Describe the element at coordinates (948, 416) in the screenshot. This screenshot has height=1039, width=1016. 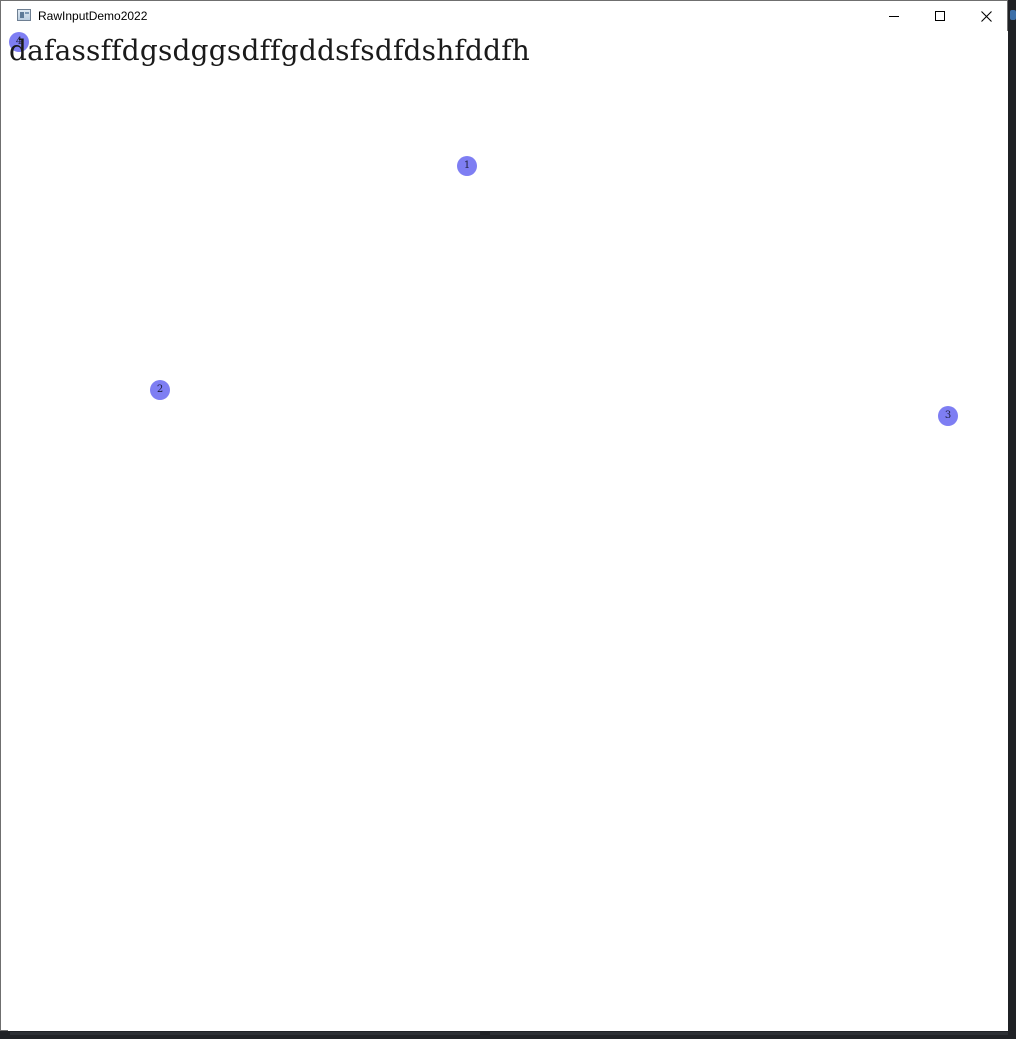
I see `pointer-marker-3: 3` at that location.